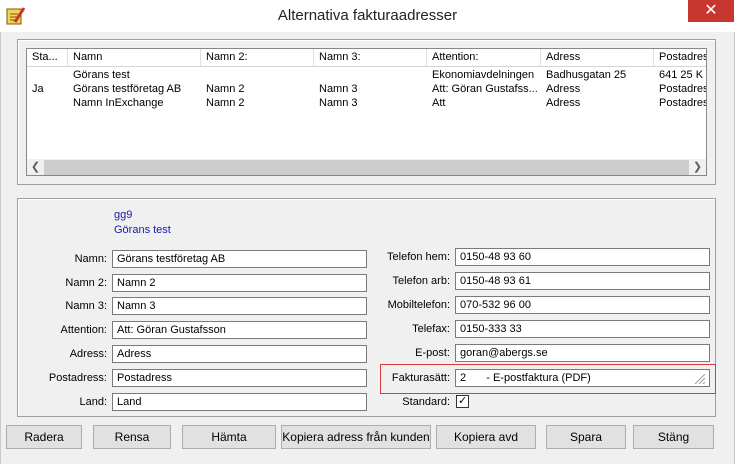 The width and height of the screenshot is (735, 464). What do you see at coordinates (432, 353) in the screenshot?
I see `epost-label: E-post:` at bounding box center [432, 353].